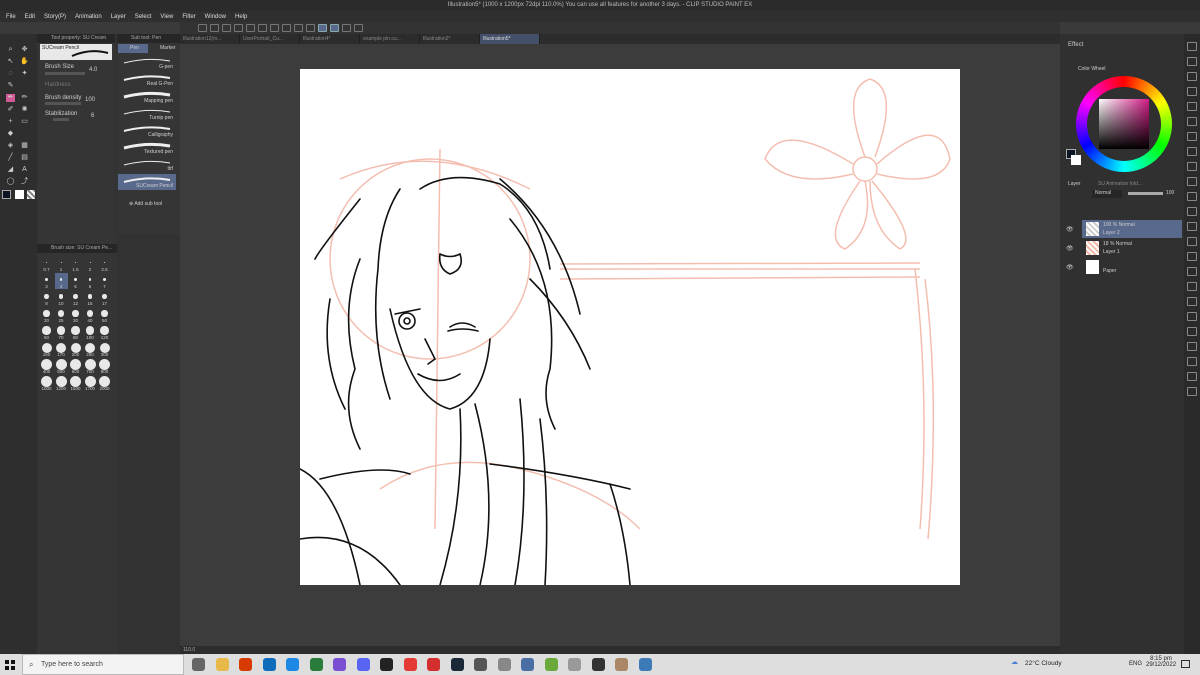 The height and width of the screenshot is (675, 1200). What do you see at coordinates (61, 349) in the screenshot?
I see `brush-size-cell: 170` at bounding box center [61, 349].